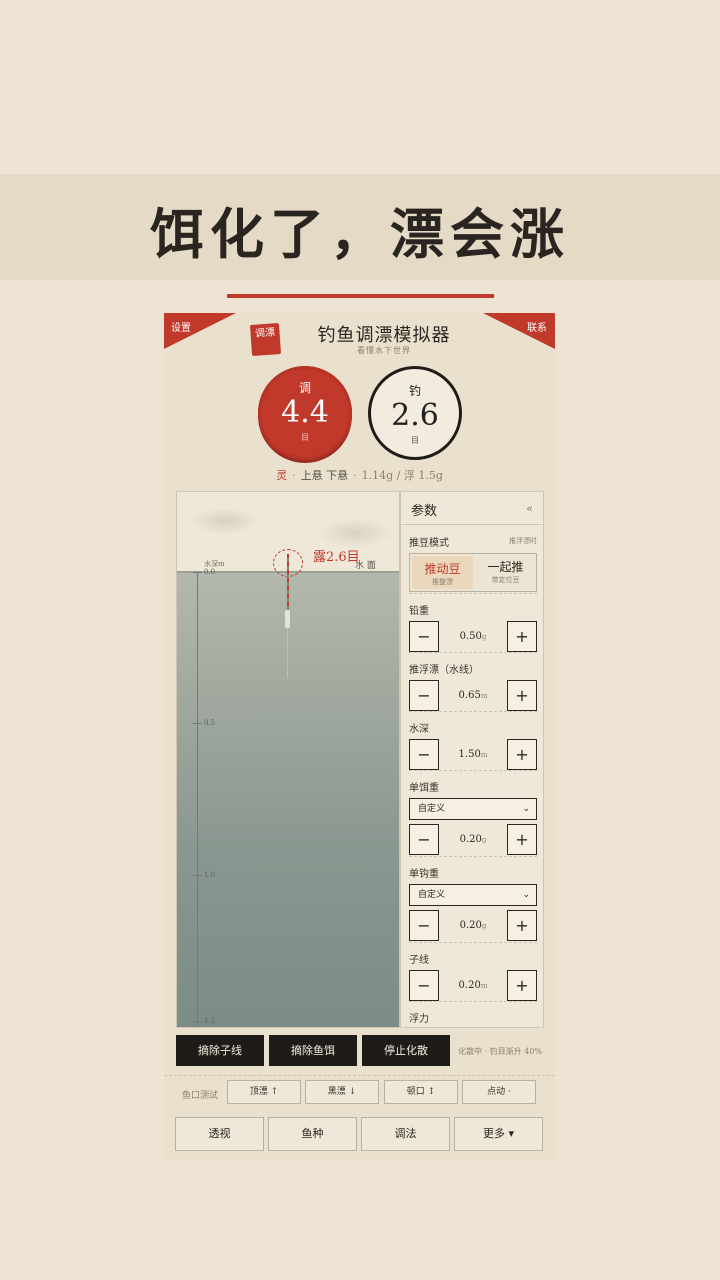 This screenshot has width=720, height=1280. I want to click on push-mode-section: 推豆模式 推浮漂时 推动豆 推整漂 一起推 带定位豆, so click(473, 563).